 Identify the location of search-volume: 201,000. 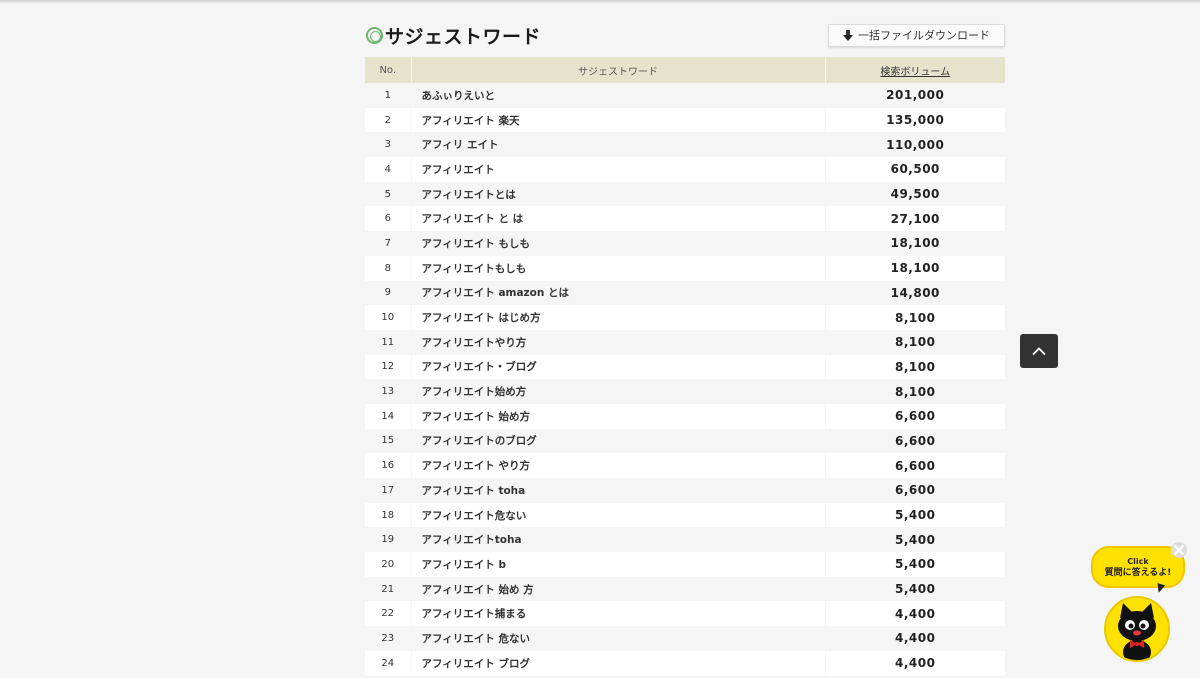
(915, 95).